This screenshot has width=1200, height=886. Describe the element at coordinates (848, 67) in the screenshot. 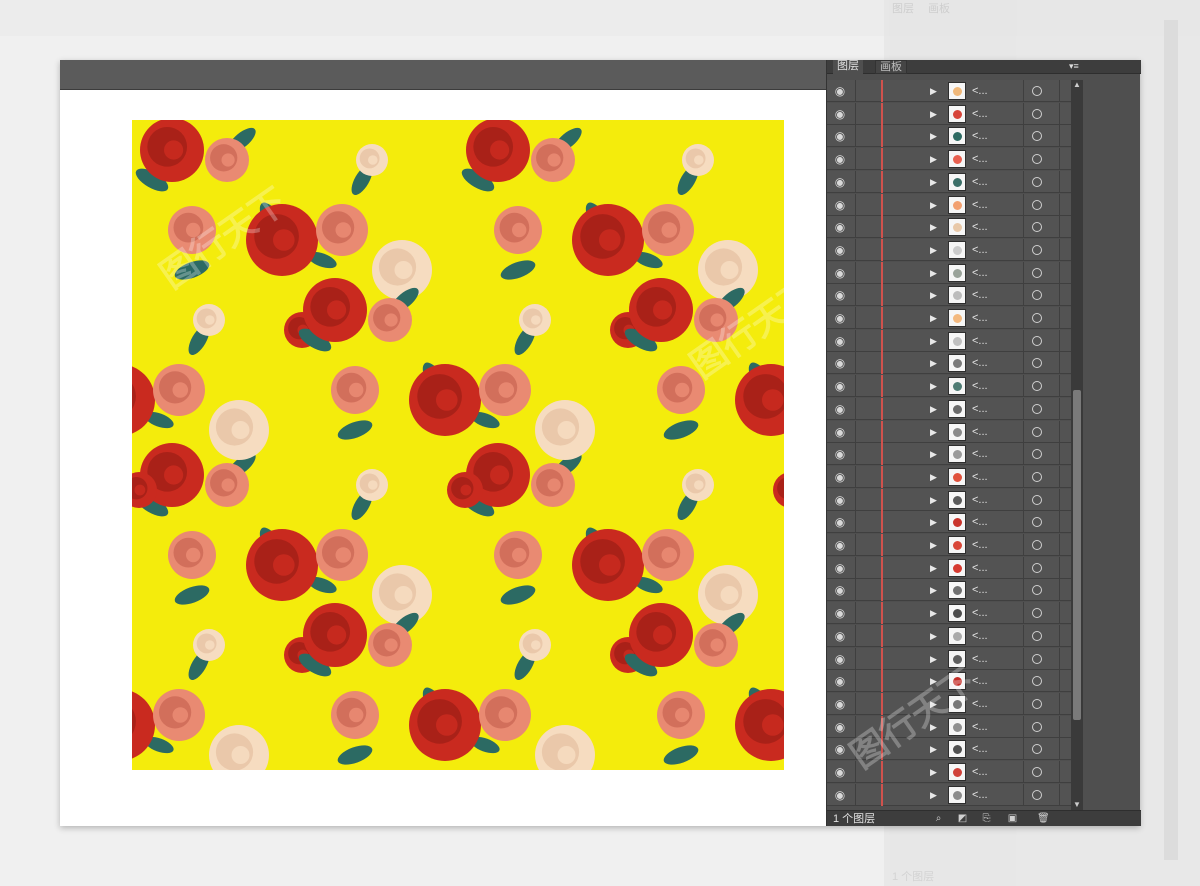

I see `tab-layers: 图层` at that location.